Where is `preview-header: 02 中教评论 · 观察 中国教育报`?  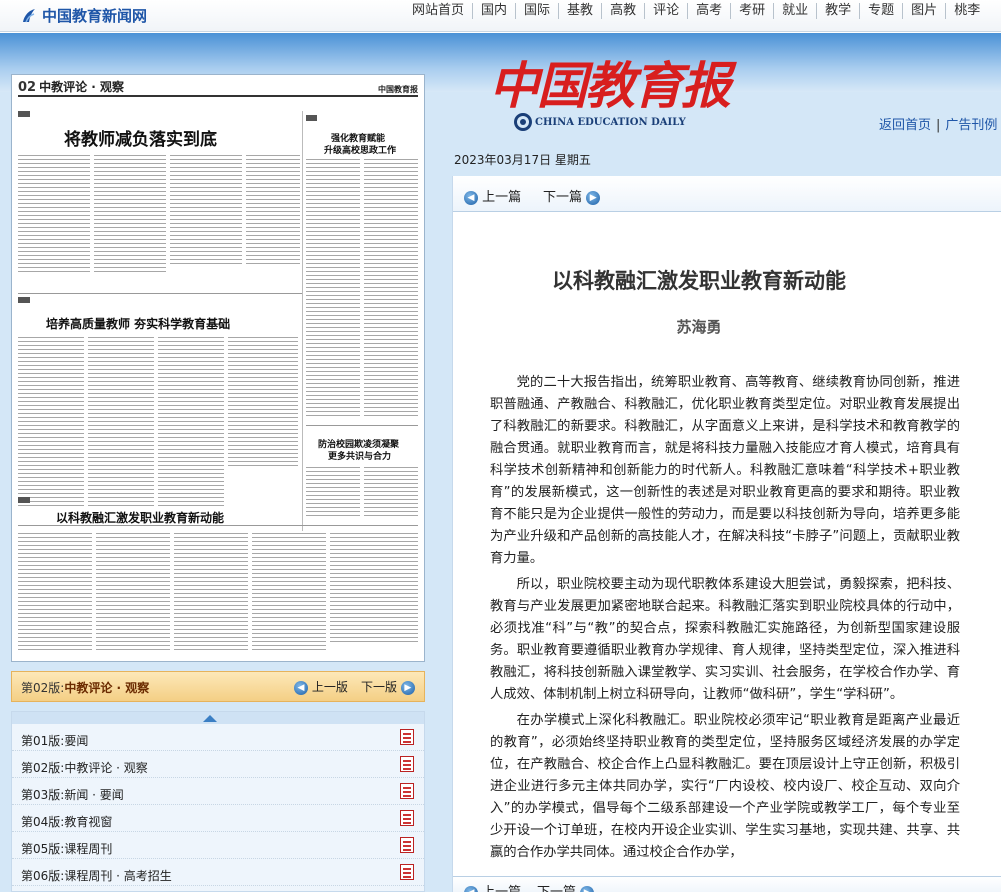 preview-header: 02 中教评论 · 观察 中国教育报 is located at coordinates (218, 88).